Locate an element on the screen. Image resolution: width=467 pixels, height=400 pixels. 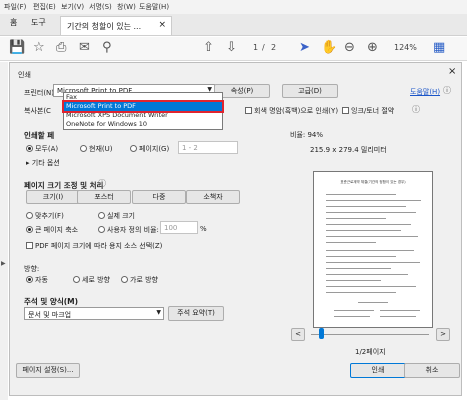
advanced-button: 고급(D) is located at coordinates (310, 91).